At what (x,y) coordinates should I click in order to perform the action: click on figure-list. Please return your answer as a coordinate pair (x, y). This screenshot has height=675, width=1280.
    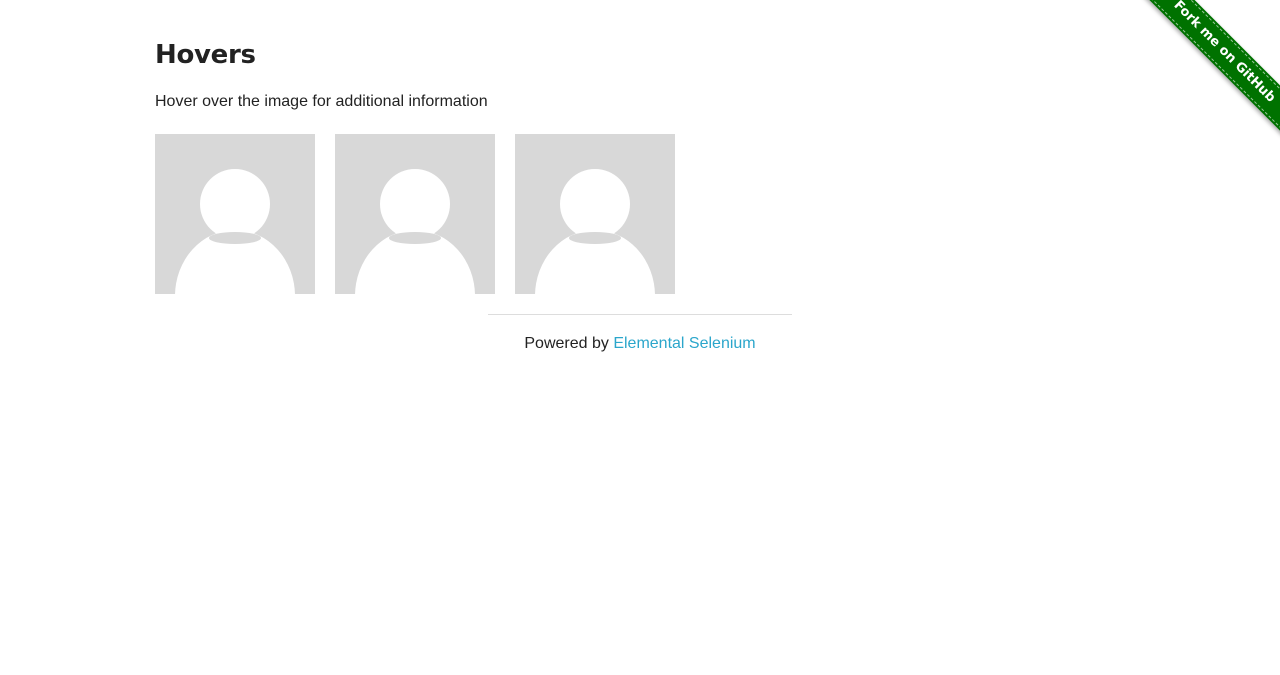
    Looking at the image, I should click on (415, 214).